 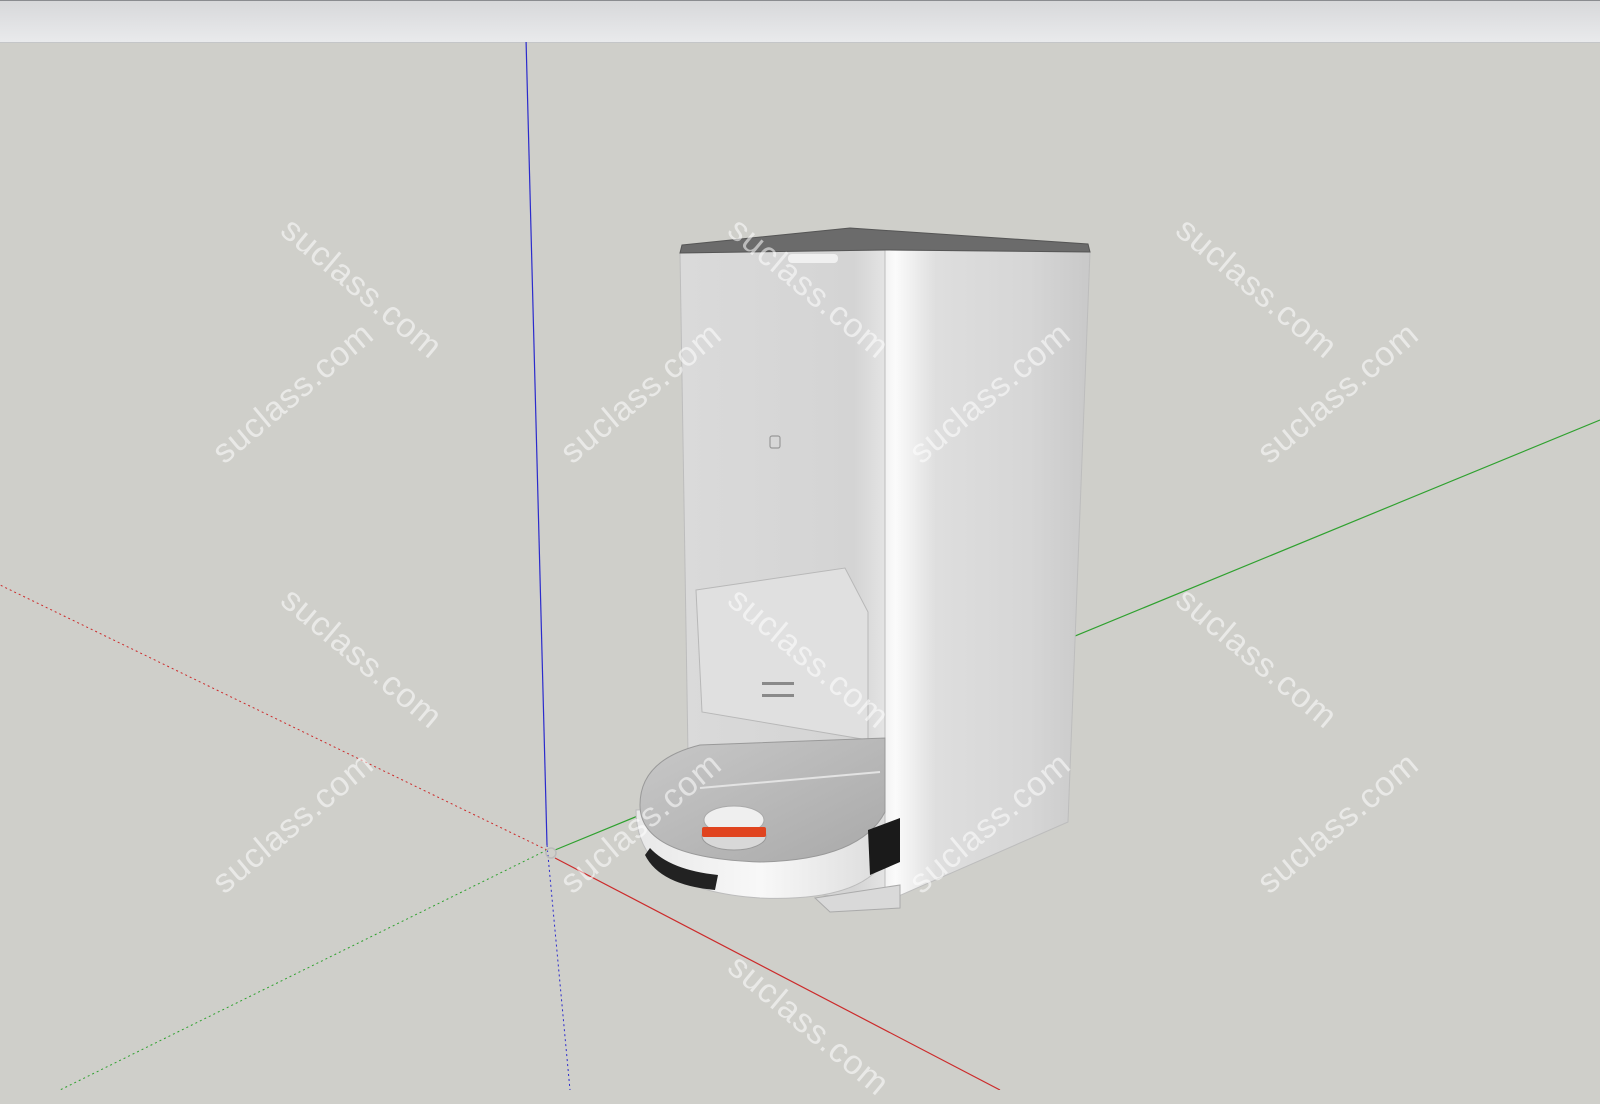 What do you see at coordinates (778, 683) in the screenshot?
I see `door-handle-top` at bounding box center [778, 683].